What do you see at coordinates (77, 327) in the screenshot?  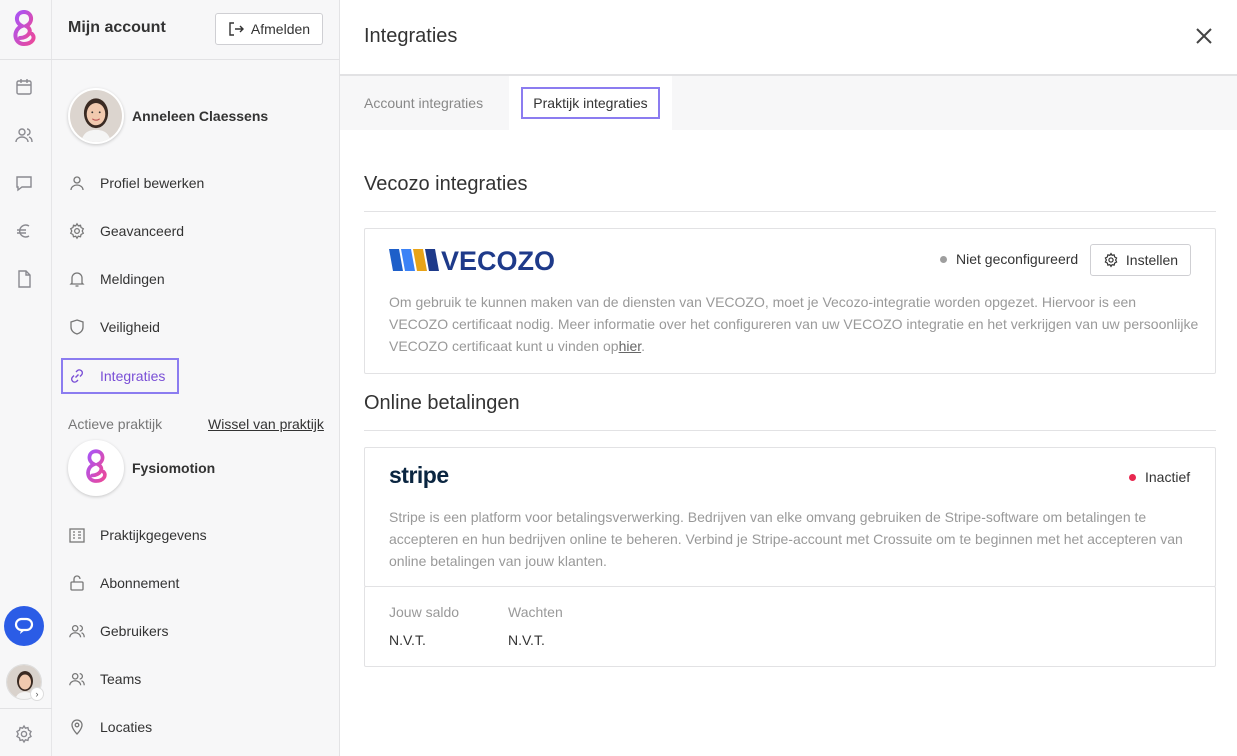 I see `shield-icon` at bounding box center [77, 327].